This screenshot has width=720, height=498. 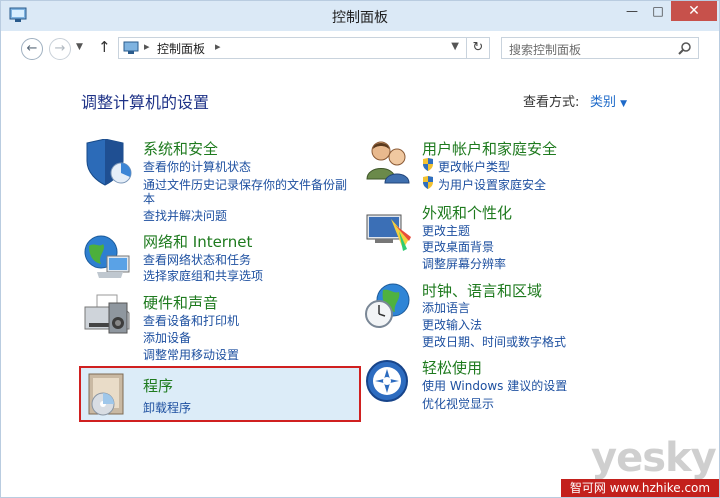 What do you see at coordinates (608, 100) in the screenshot?
I see `view-by-dropdown: 类别 ▼` at bounding box center [608, 100].